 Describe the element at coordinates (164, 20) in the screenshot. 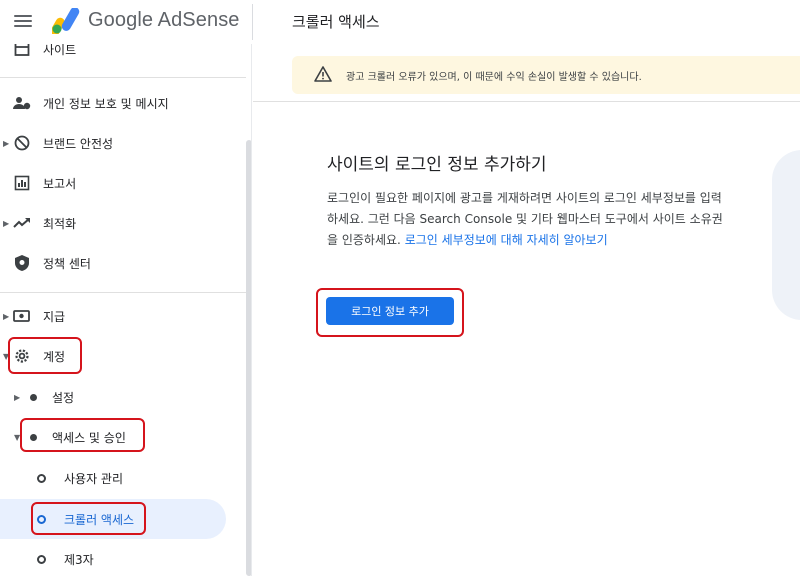

I see `brand-name: Google AdSense` at that location.